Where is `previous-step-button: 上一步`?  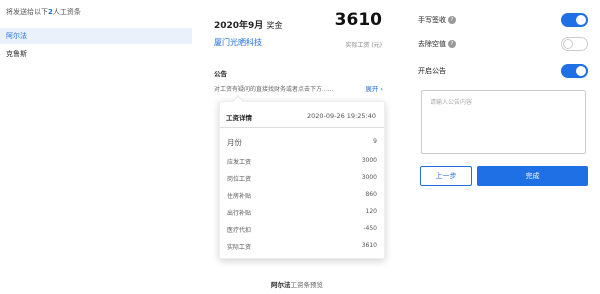 previous-step-button: 上一步 is located at coordinates (446, 176).